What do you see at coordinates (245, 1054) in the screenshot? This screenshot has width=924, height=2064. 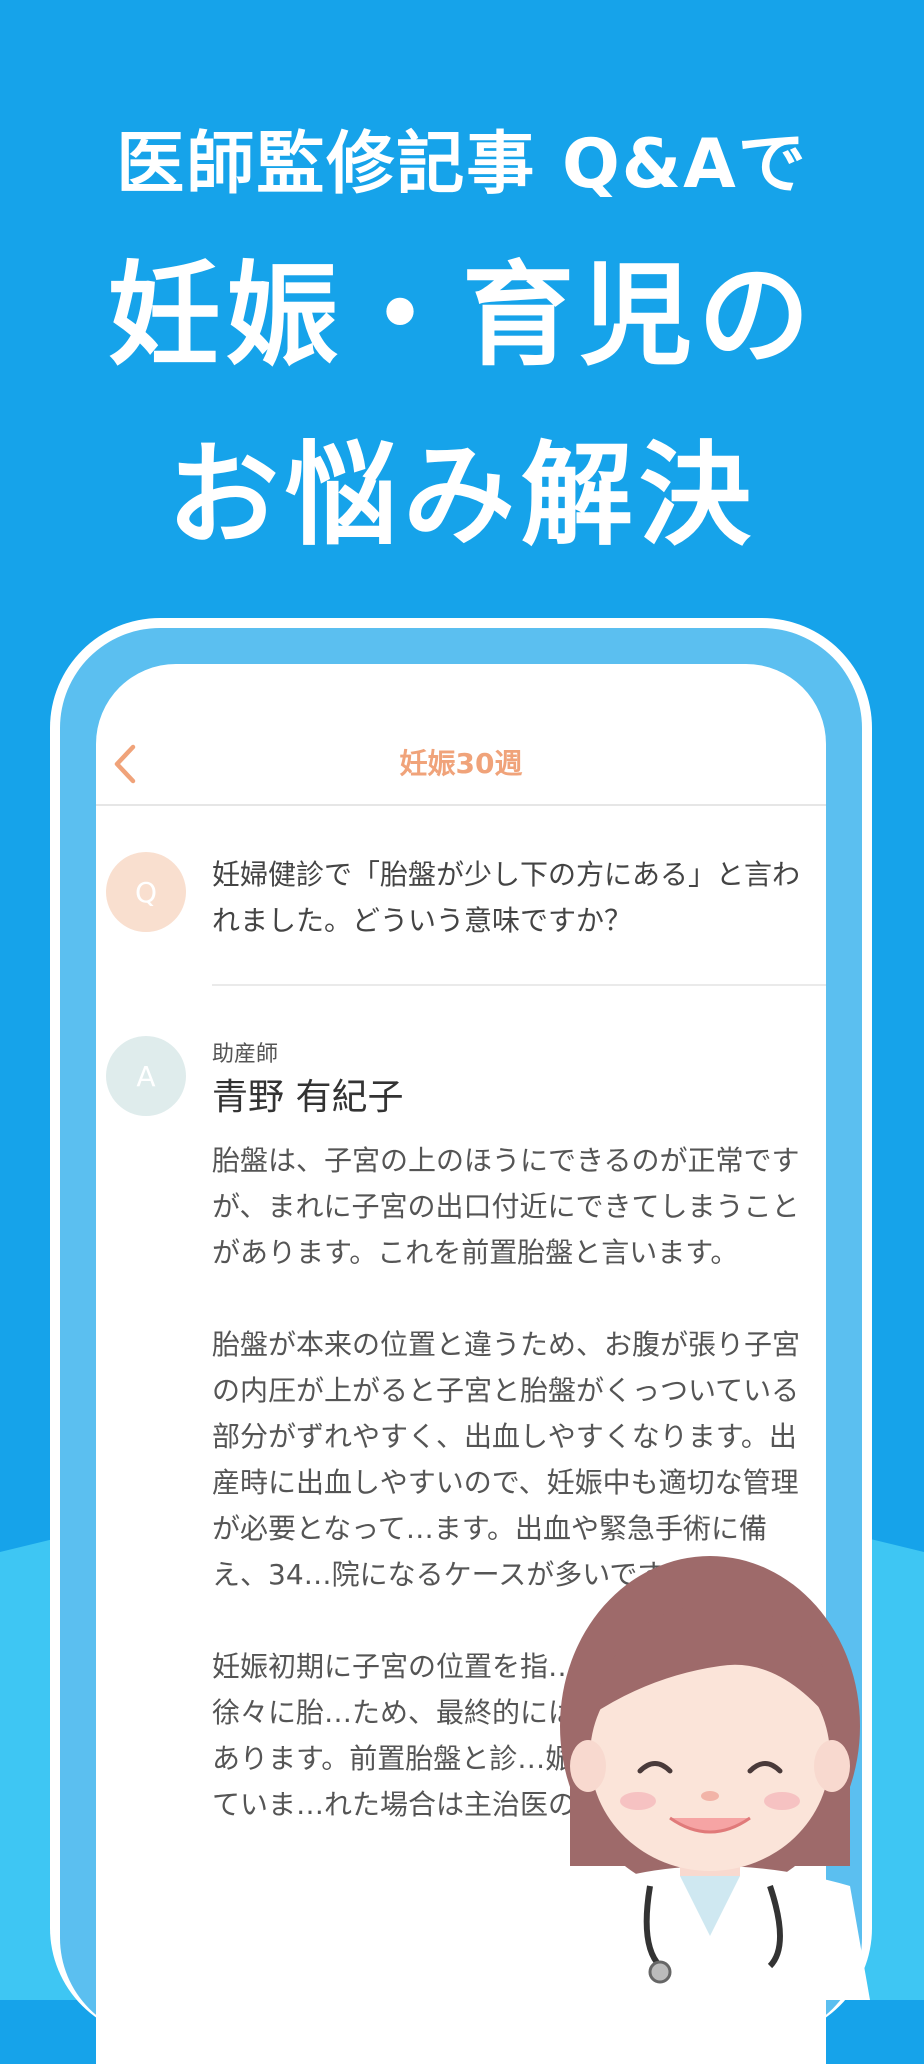 I see `answerer-role: 助産師` at bounding box center [245, 1054].